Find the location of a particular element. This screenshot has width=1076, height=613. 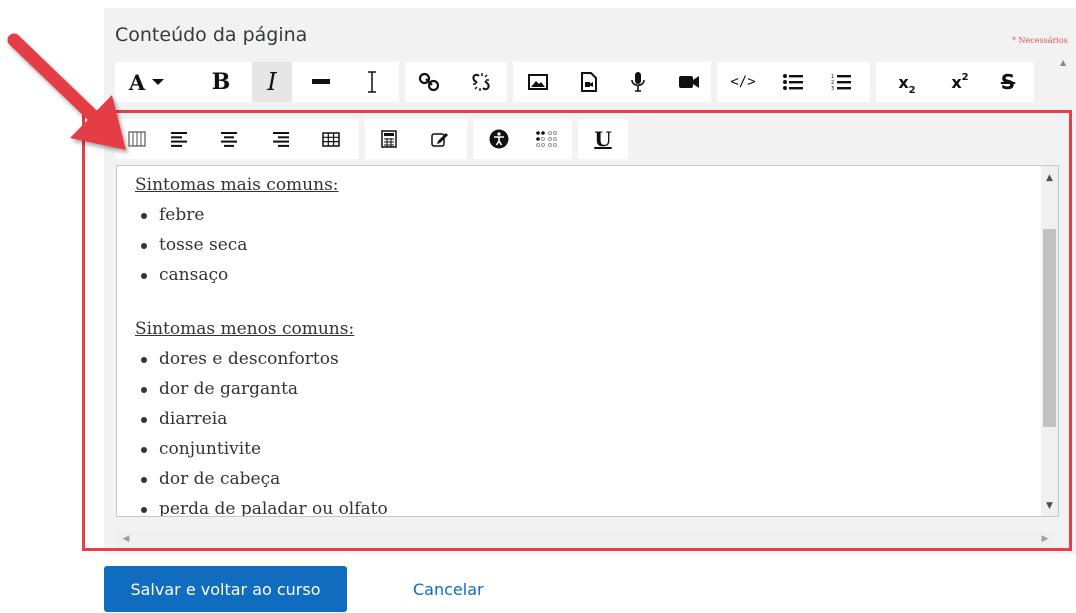

strikethrough-button: S is located at coordinates (1008, 82).